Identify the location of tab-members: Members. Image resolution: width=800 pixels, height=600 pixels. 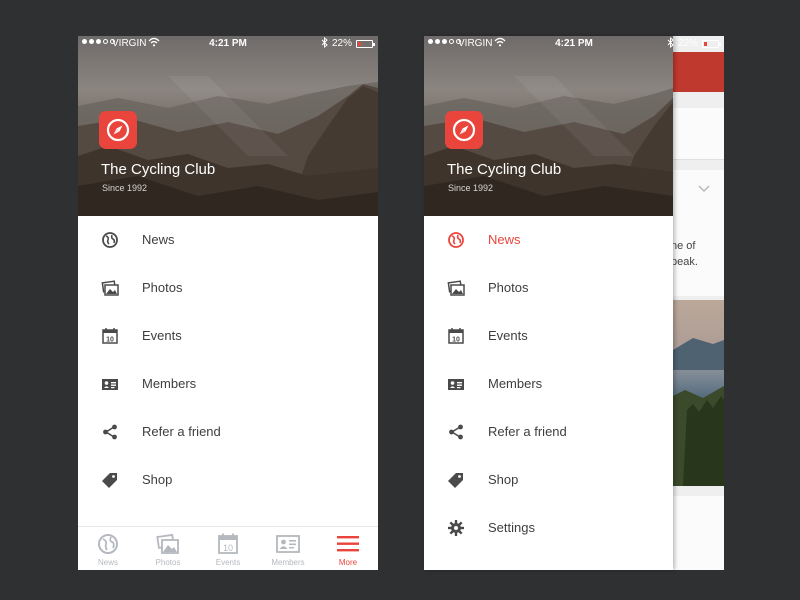
(288, 548).